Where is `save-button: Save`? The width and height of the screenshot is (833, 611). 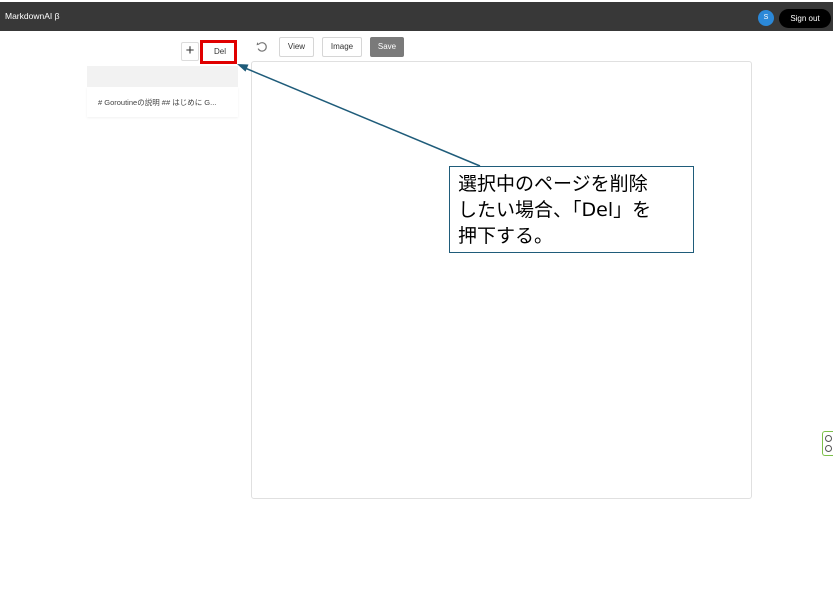 save-button: Save is located at coordinates (387, 47).